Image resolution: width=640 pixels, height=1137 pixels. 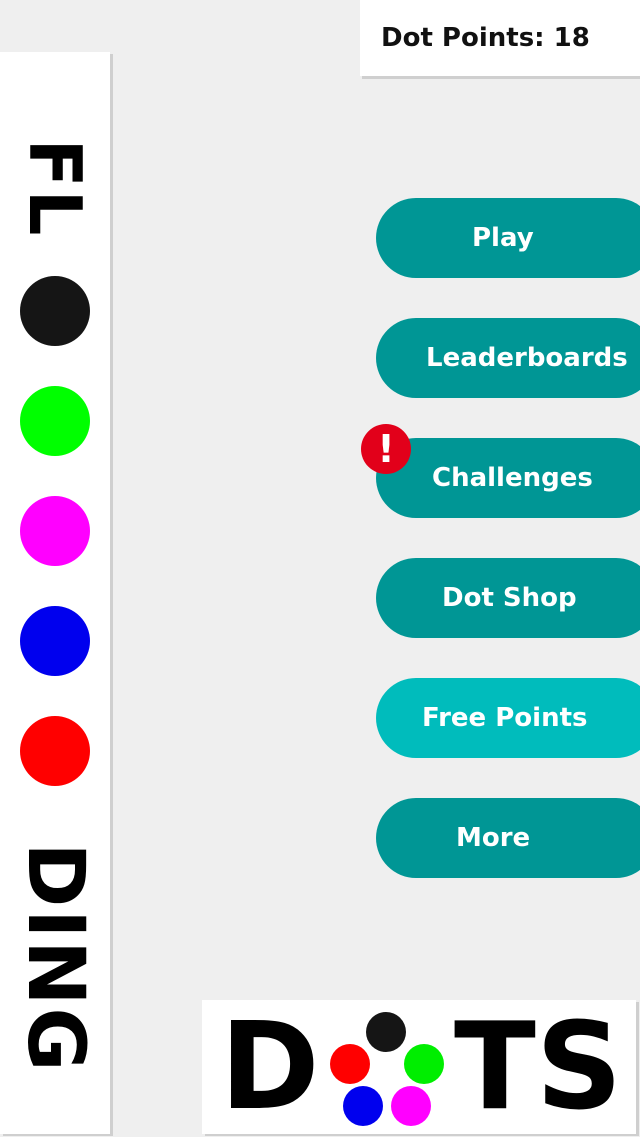 What do you see at coordinates (350, 1064) in the screenshot?
I see `dots-logo-red-dot` at bounding box center [350, 1064].